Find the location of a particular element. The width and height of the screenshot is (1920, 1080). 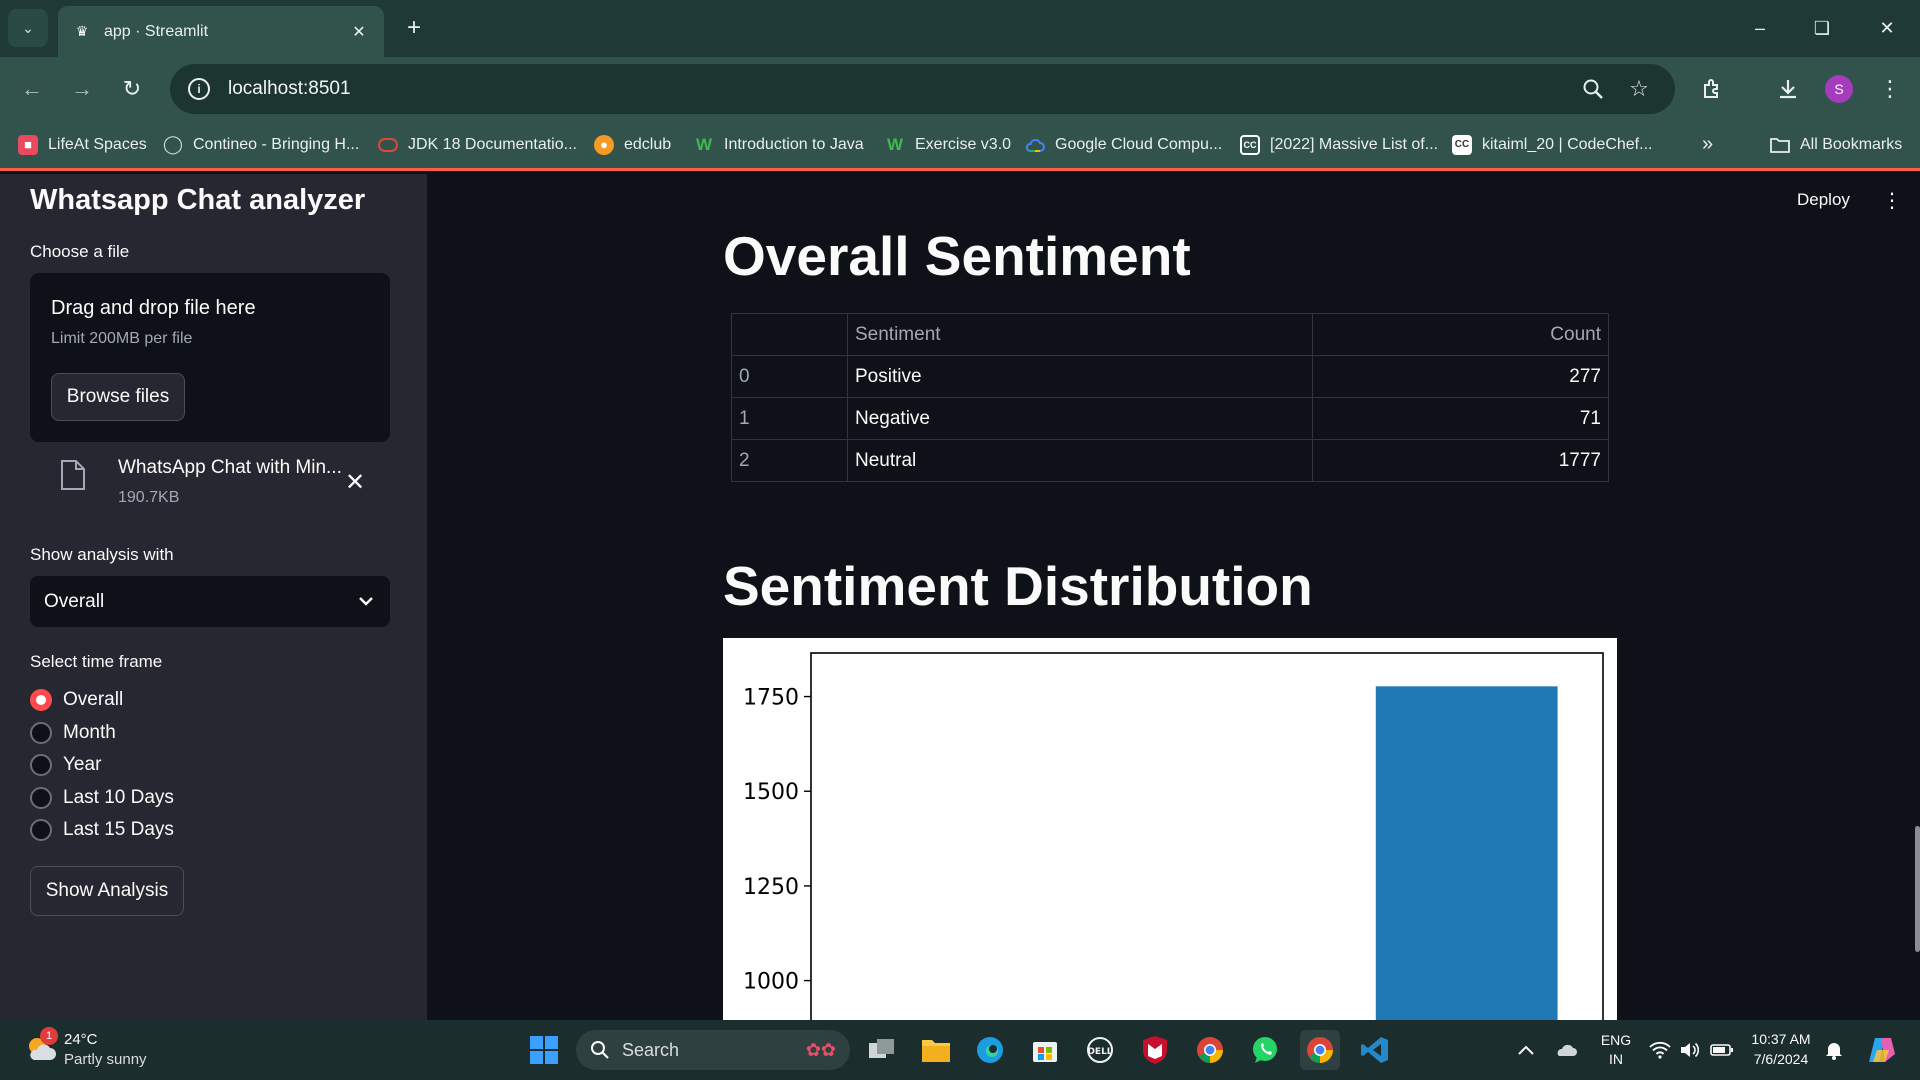

y-tick-label: 1750 is located at coordinates (771, 698).